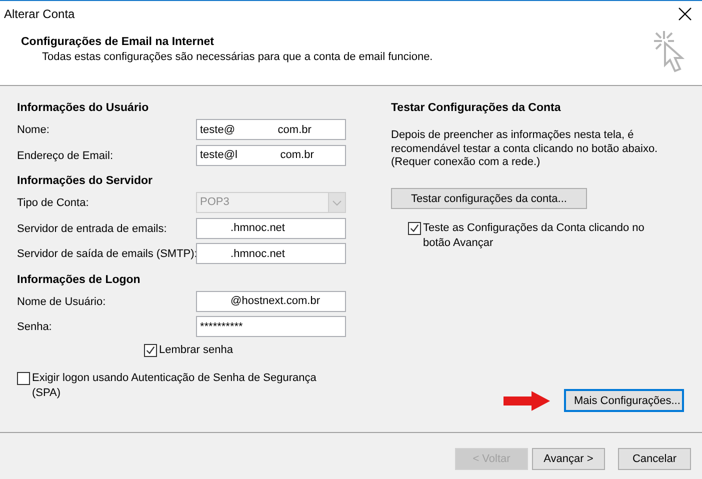 The image size is (702, 479). I want to click on field-label: Nome:, so click(33, 130).